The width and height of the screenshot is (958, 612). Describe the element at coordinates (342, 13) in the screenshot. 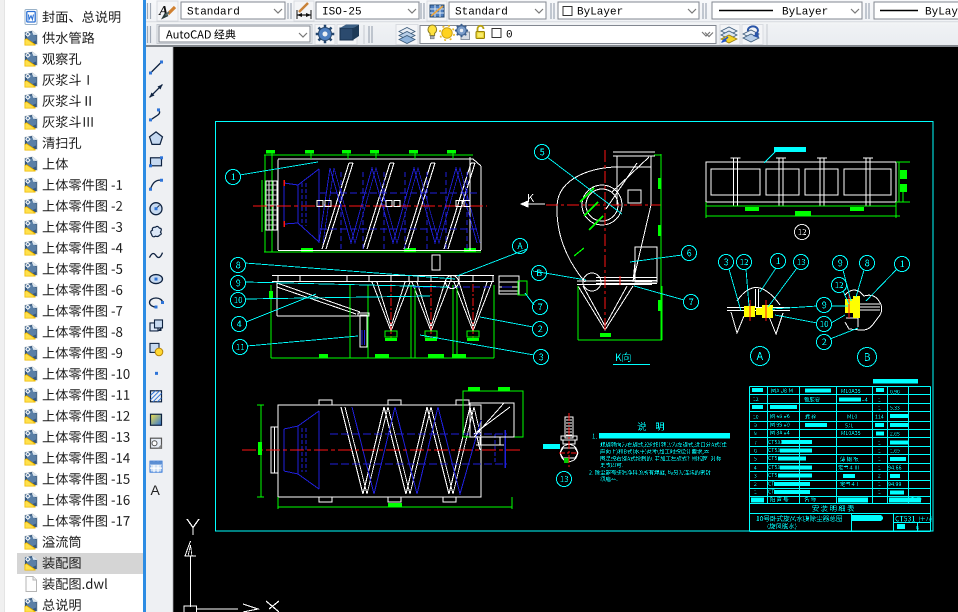

I see `svg-text: ISO-25` at that location.